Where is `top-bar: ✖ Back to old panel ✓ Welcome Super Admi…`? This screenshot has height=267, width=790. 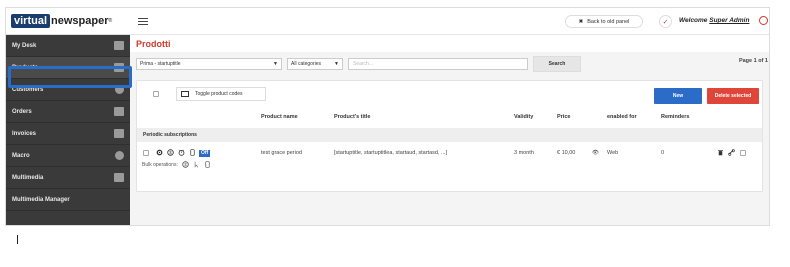
top-bar: ✖ Back to old panel ✓ Welcome Super Admi… is located at coordinates (449, 21).